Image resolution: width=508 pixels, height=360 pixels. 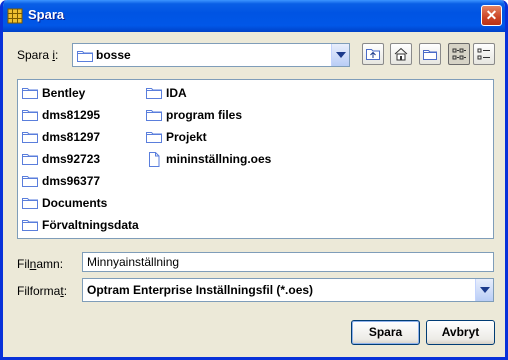 I want to click on app-icon, so click(x=15, y=16).